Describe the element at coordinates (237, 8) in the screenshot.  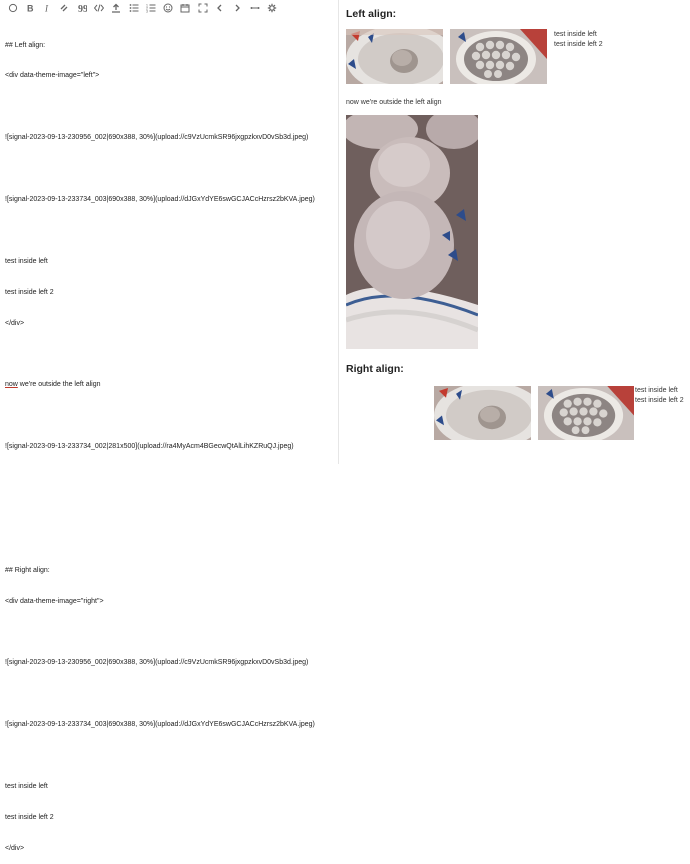
I see `chevron-right-icon` at that location.